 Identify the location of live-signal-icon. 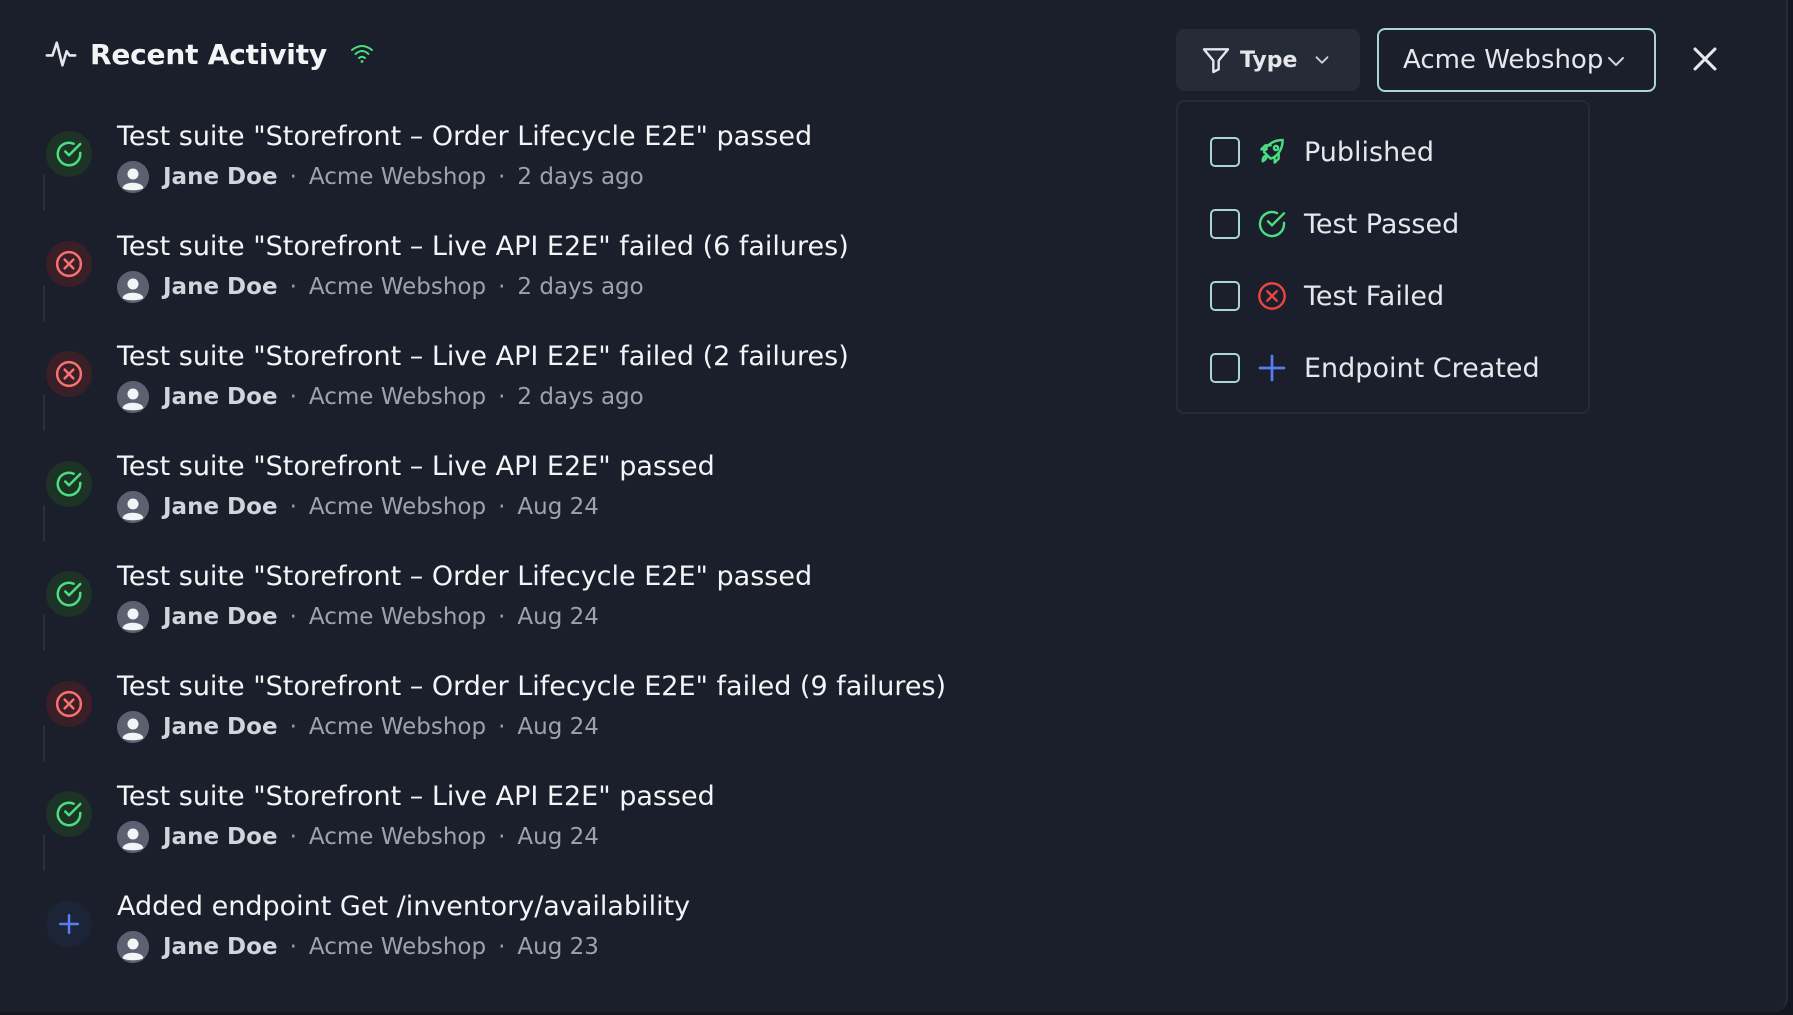
(361, 54).